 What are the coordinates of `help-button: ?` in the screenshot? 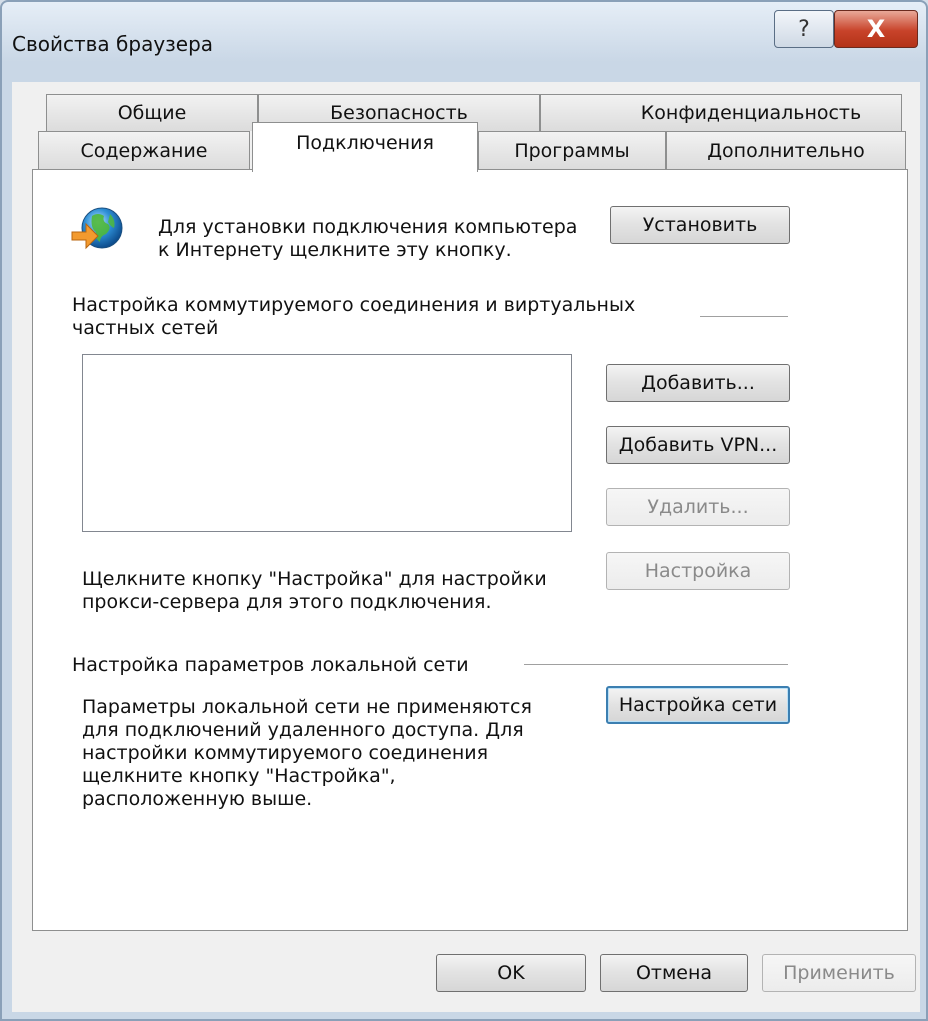 It's located at (804, 29).